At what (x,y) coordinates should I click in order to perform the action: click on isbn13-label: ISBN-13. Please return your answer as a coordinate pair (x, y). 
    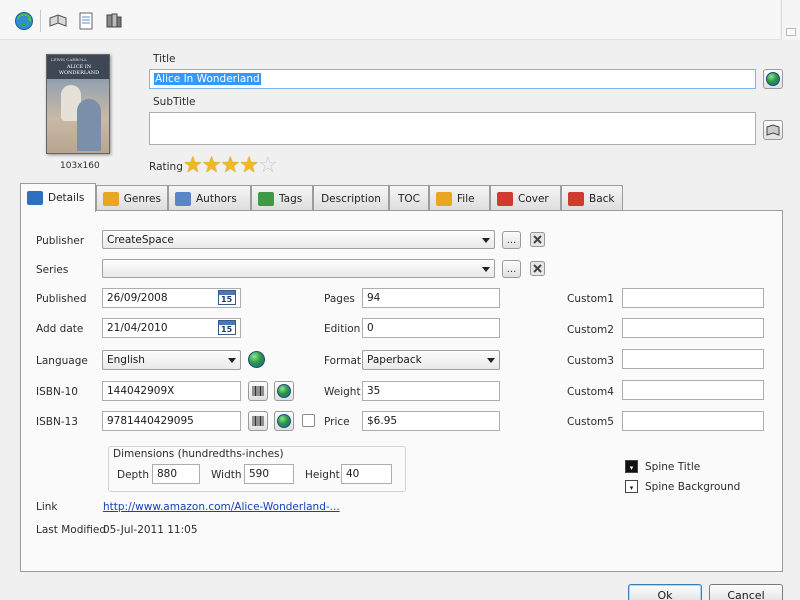
    Looking at the image, I should click on (57, 422).